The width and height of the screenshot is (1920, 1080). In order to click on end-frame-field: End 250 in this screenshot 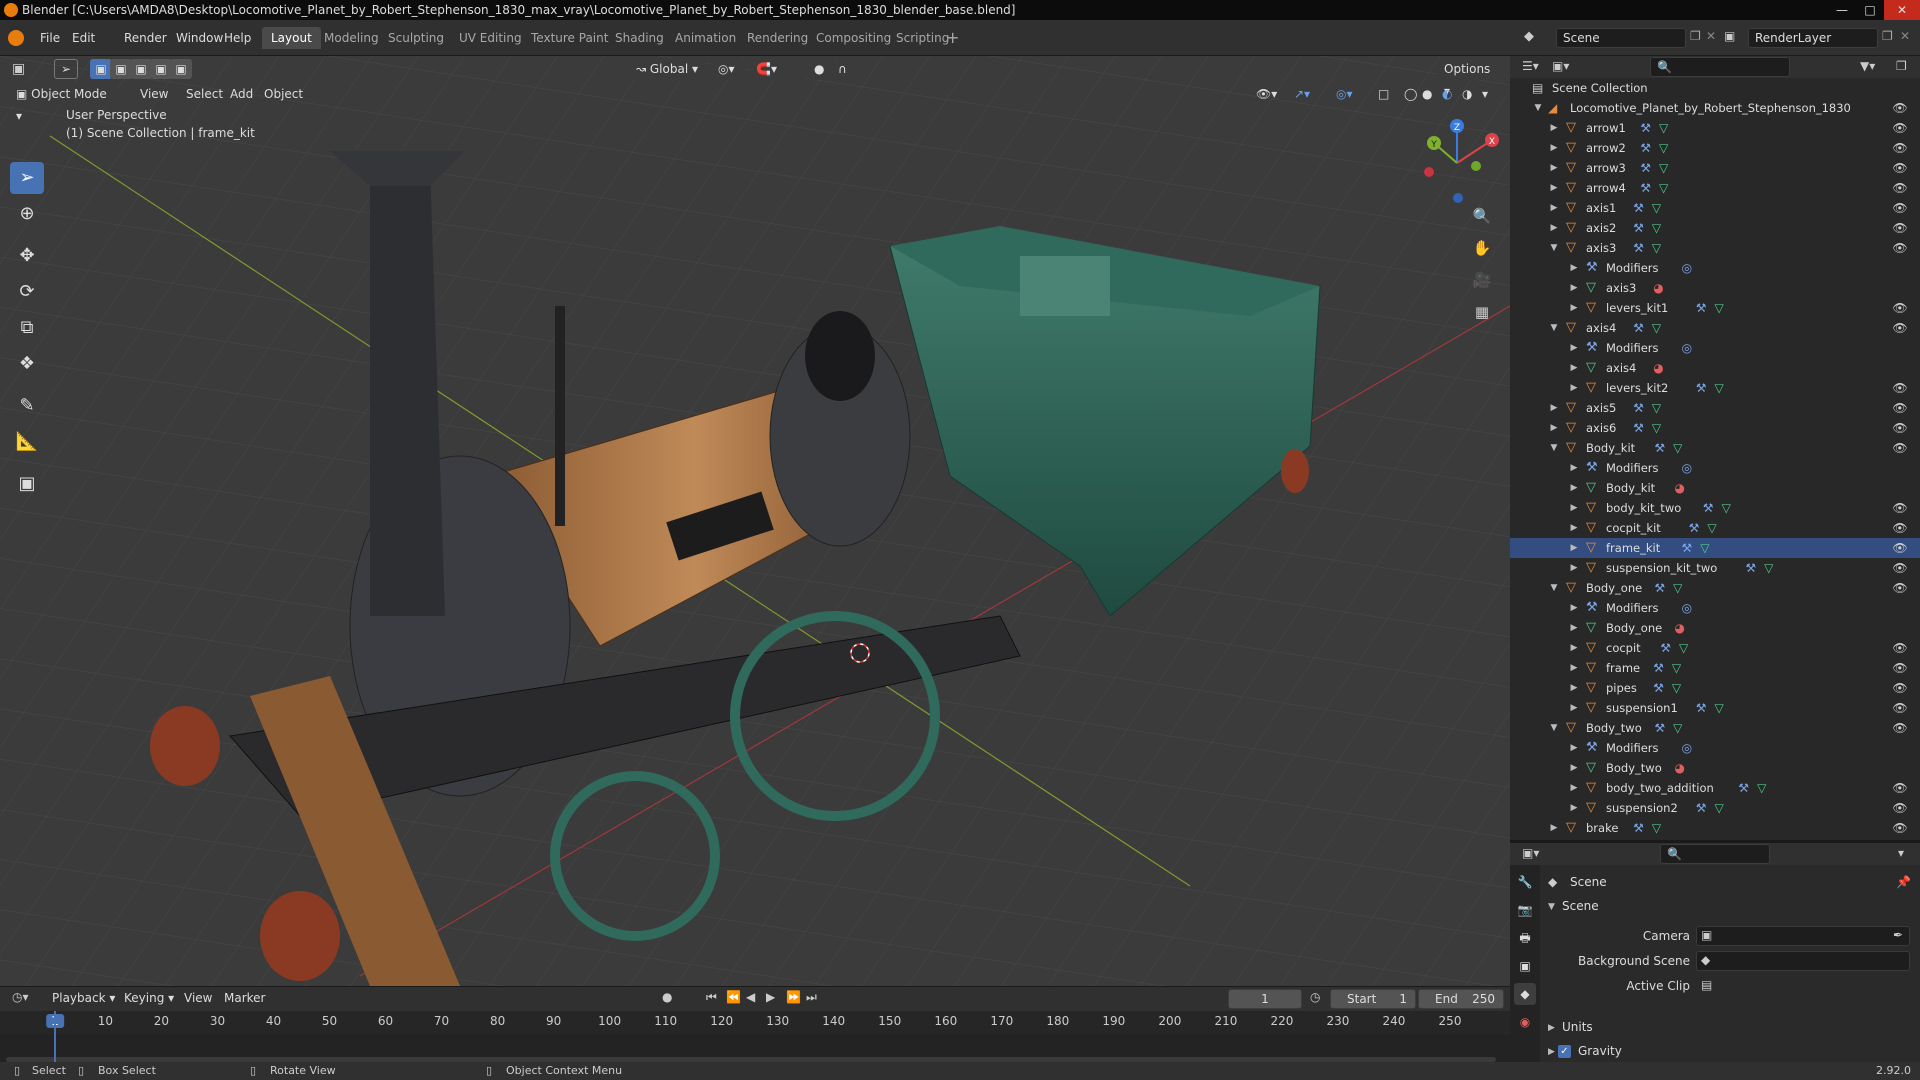, I will do `click(1461, 999)`.